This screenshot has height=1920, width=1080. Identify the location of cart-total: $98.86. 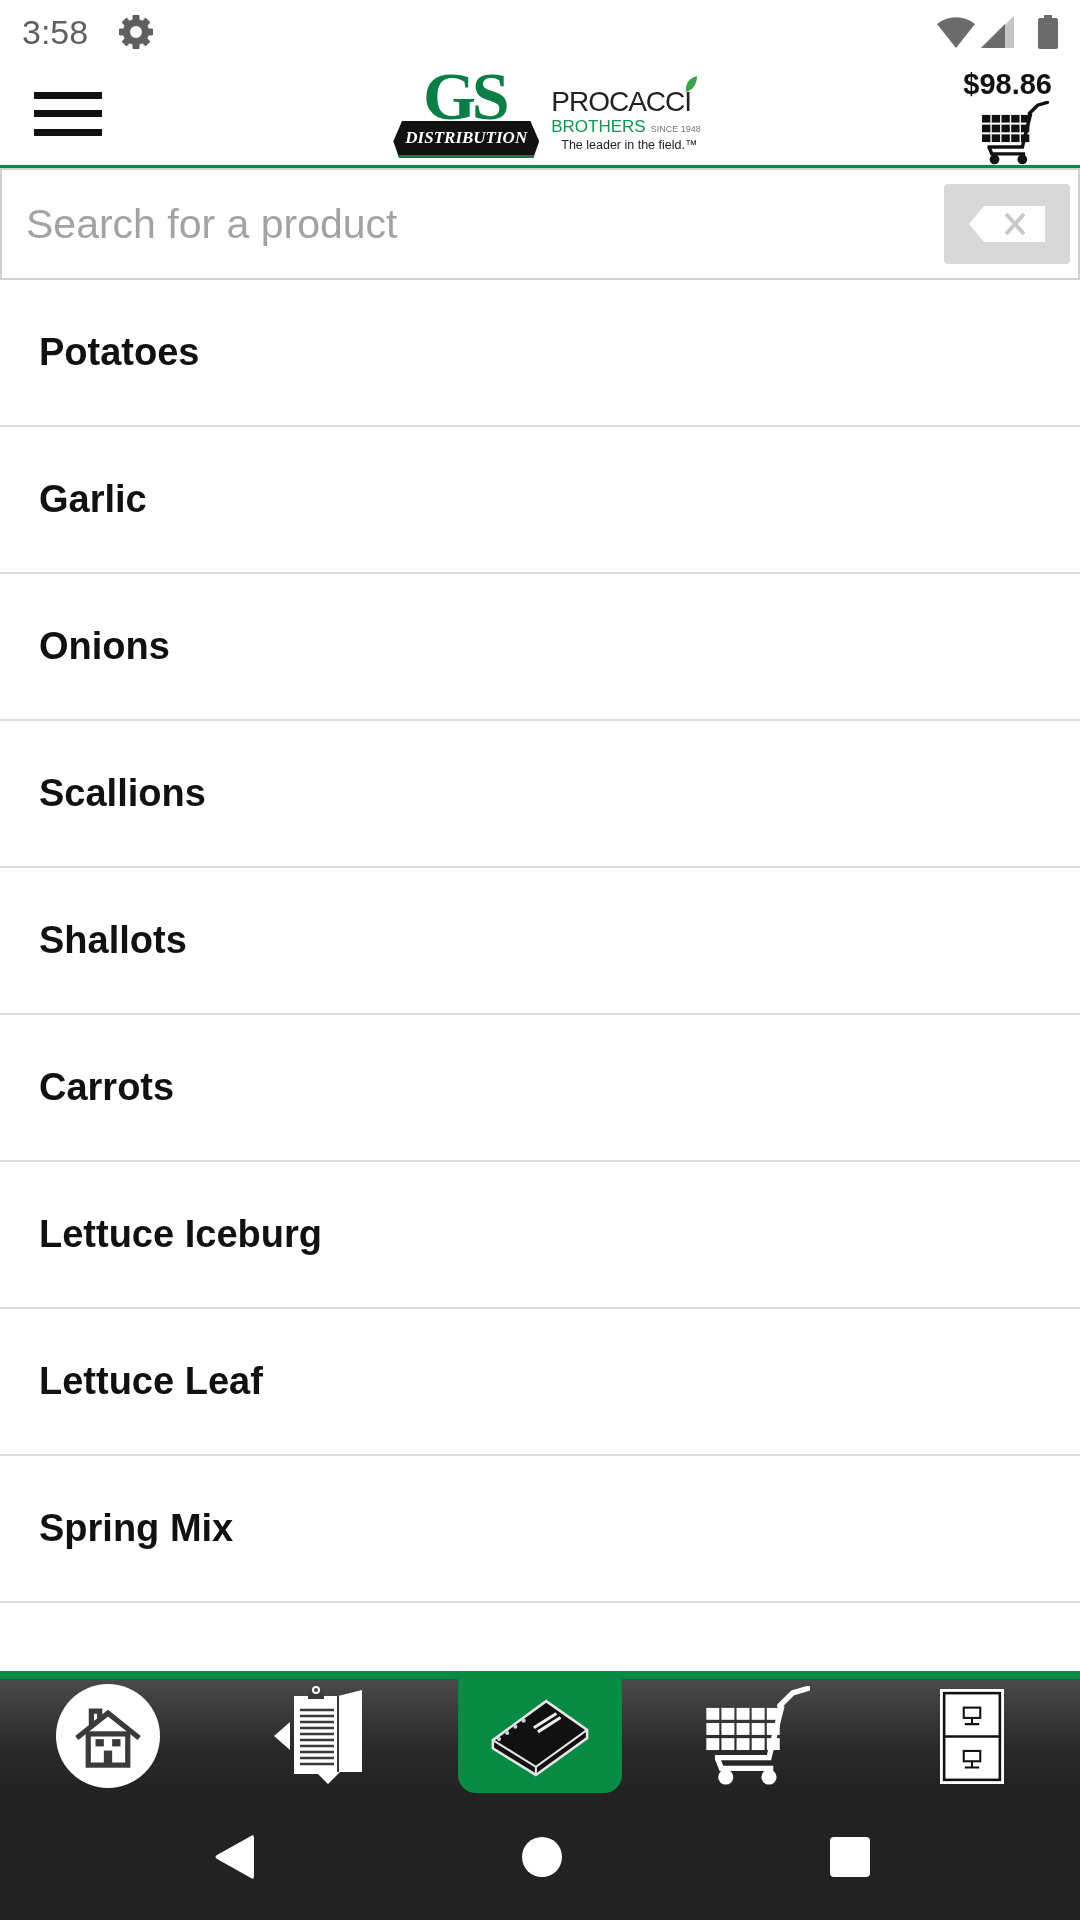
(1007, 84).